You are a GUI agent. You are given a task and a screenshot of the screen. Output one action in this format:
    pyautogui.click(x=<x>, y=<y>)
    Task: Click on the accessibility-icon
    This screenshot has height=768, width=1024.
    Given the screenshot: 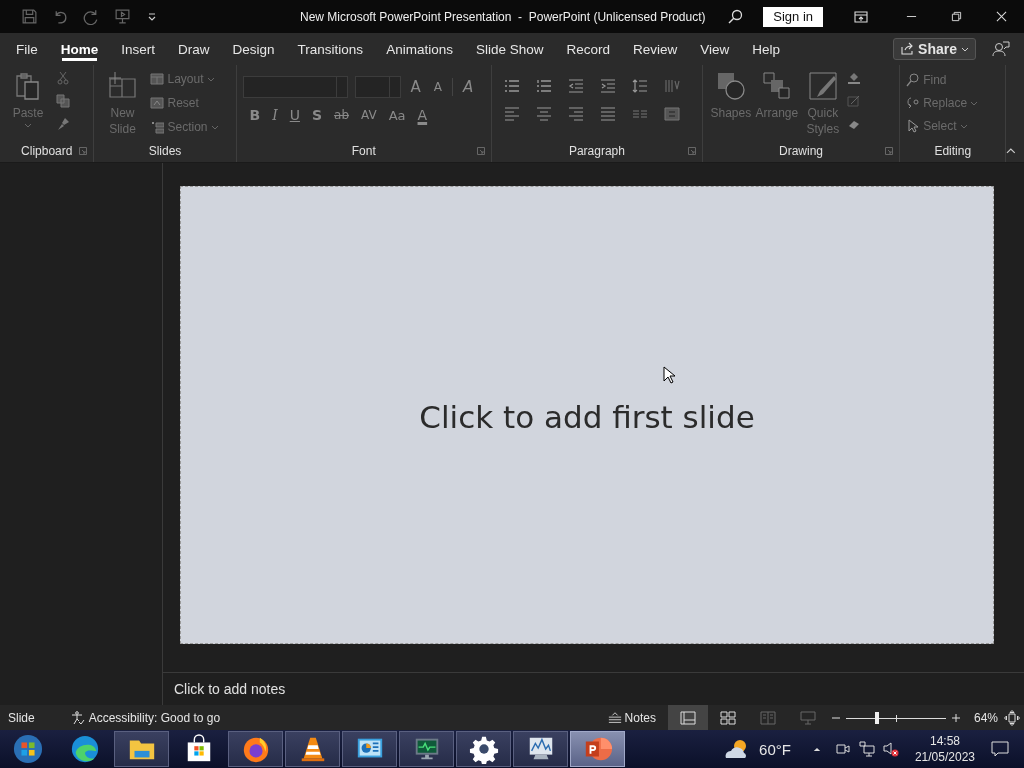 What is the action you would take?
    pyautogui.click(x=77, y=717)
    